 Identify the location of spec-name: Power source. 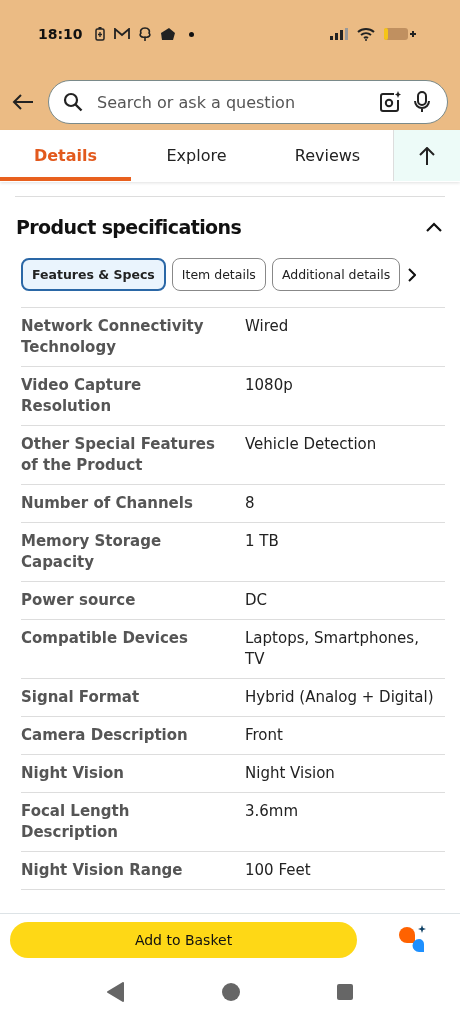
(79, 600).